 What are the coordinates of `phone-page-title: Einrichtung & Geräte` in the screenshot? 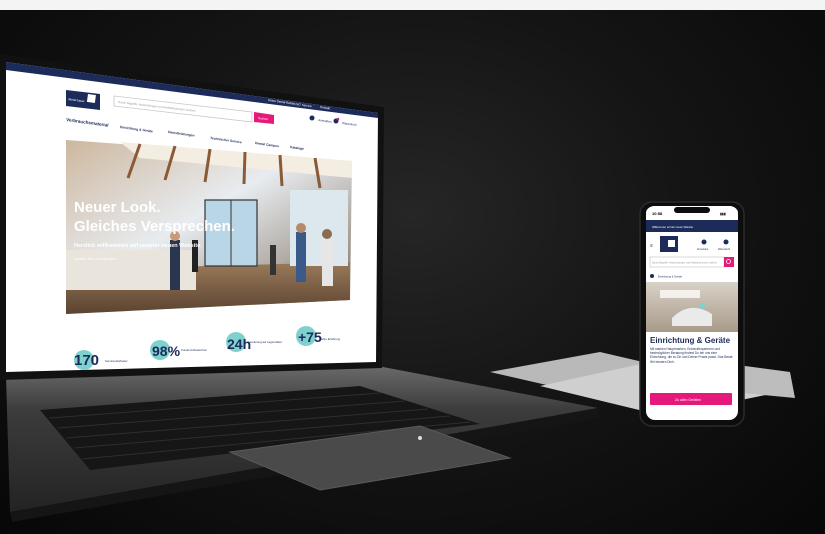 It's located at (690, 340).